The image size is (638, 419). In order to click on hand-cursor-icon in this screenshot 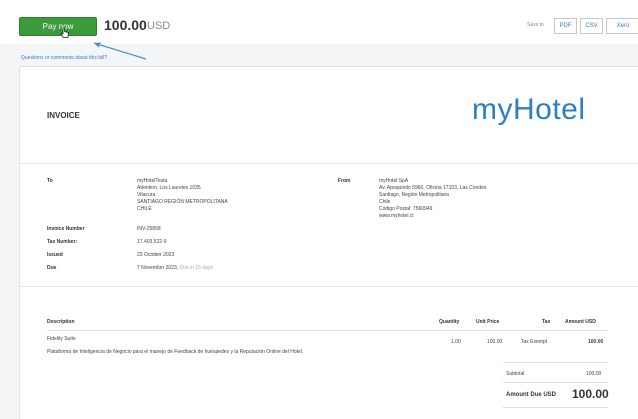, I will do `click(64, 32)`.